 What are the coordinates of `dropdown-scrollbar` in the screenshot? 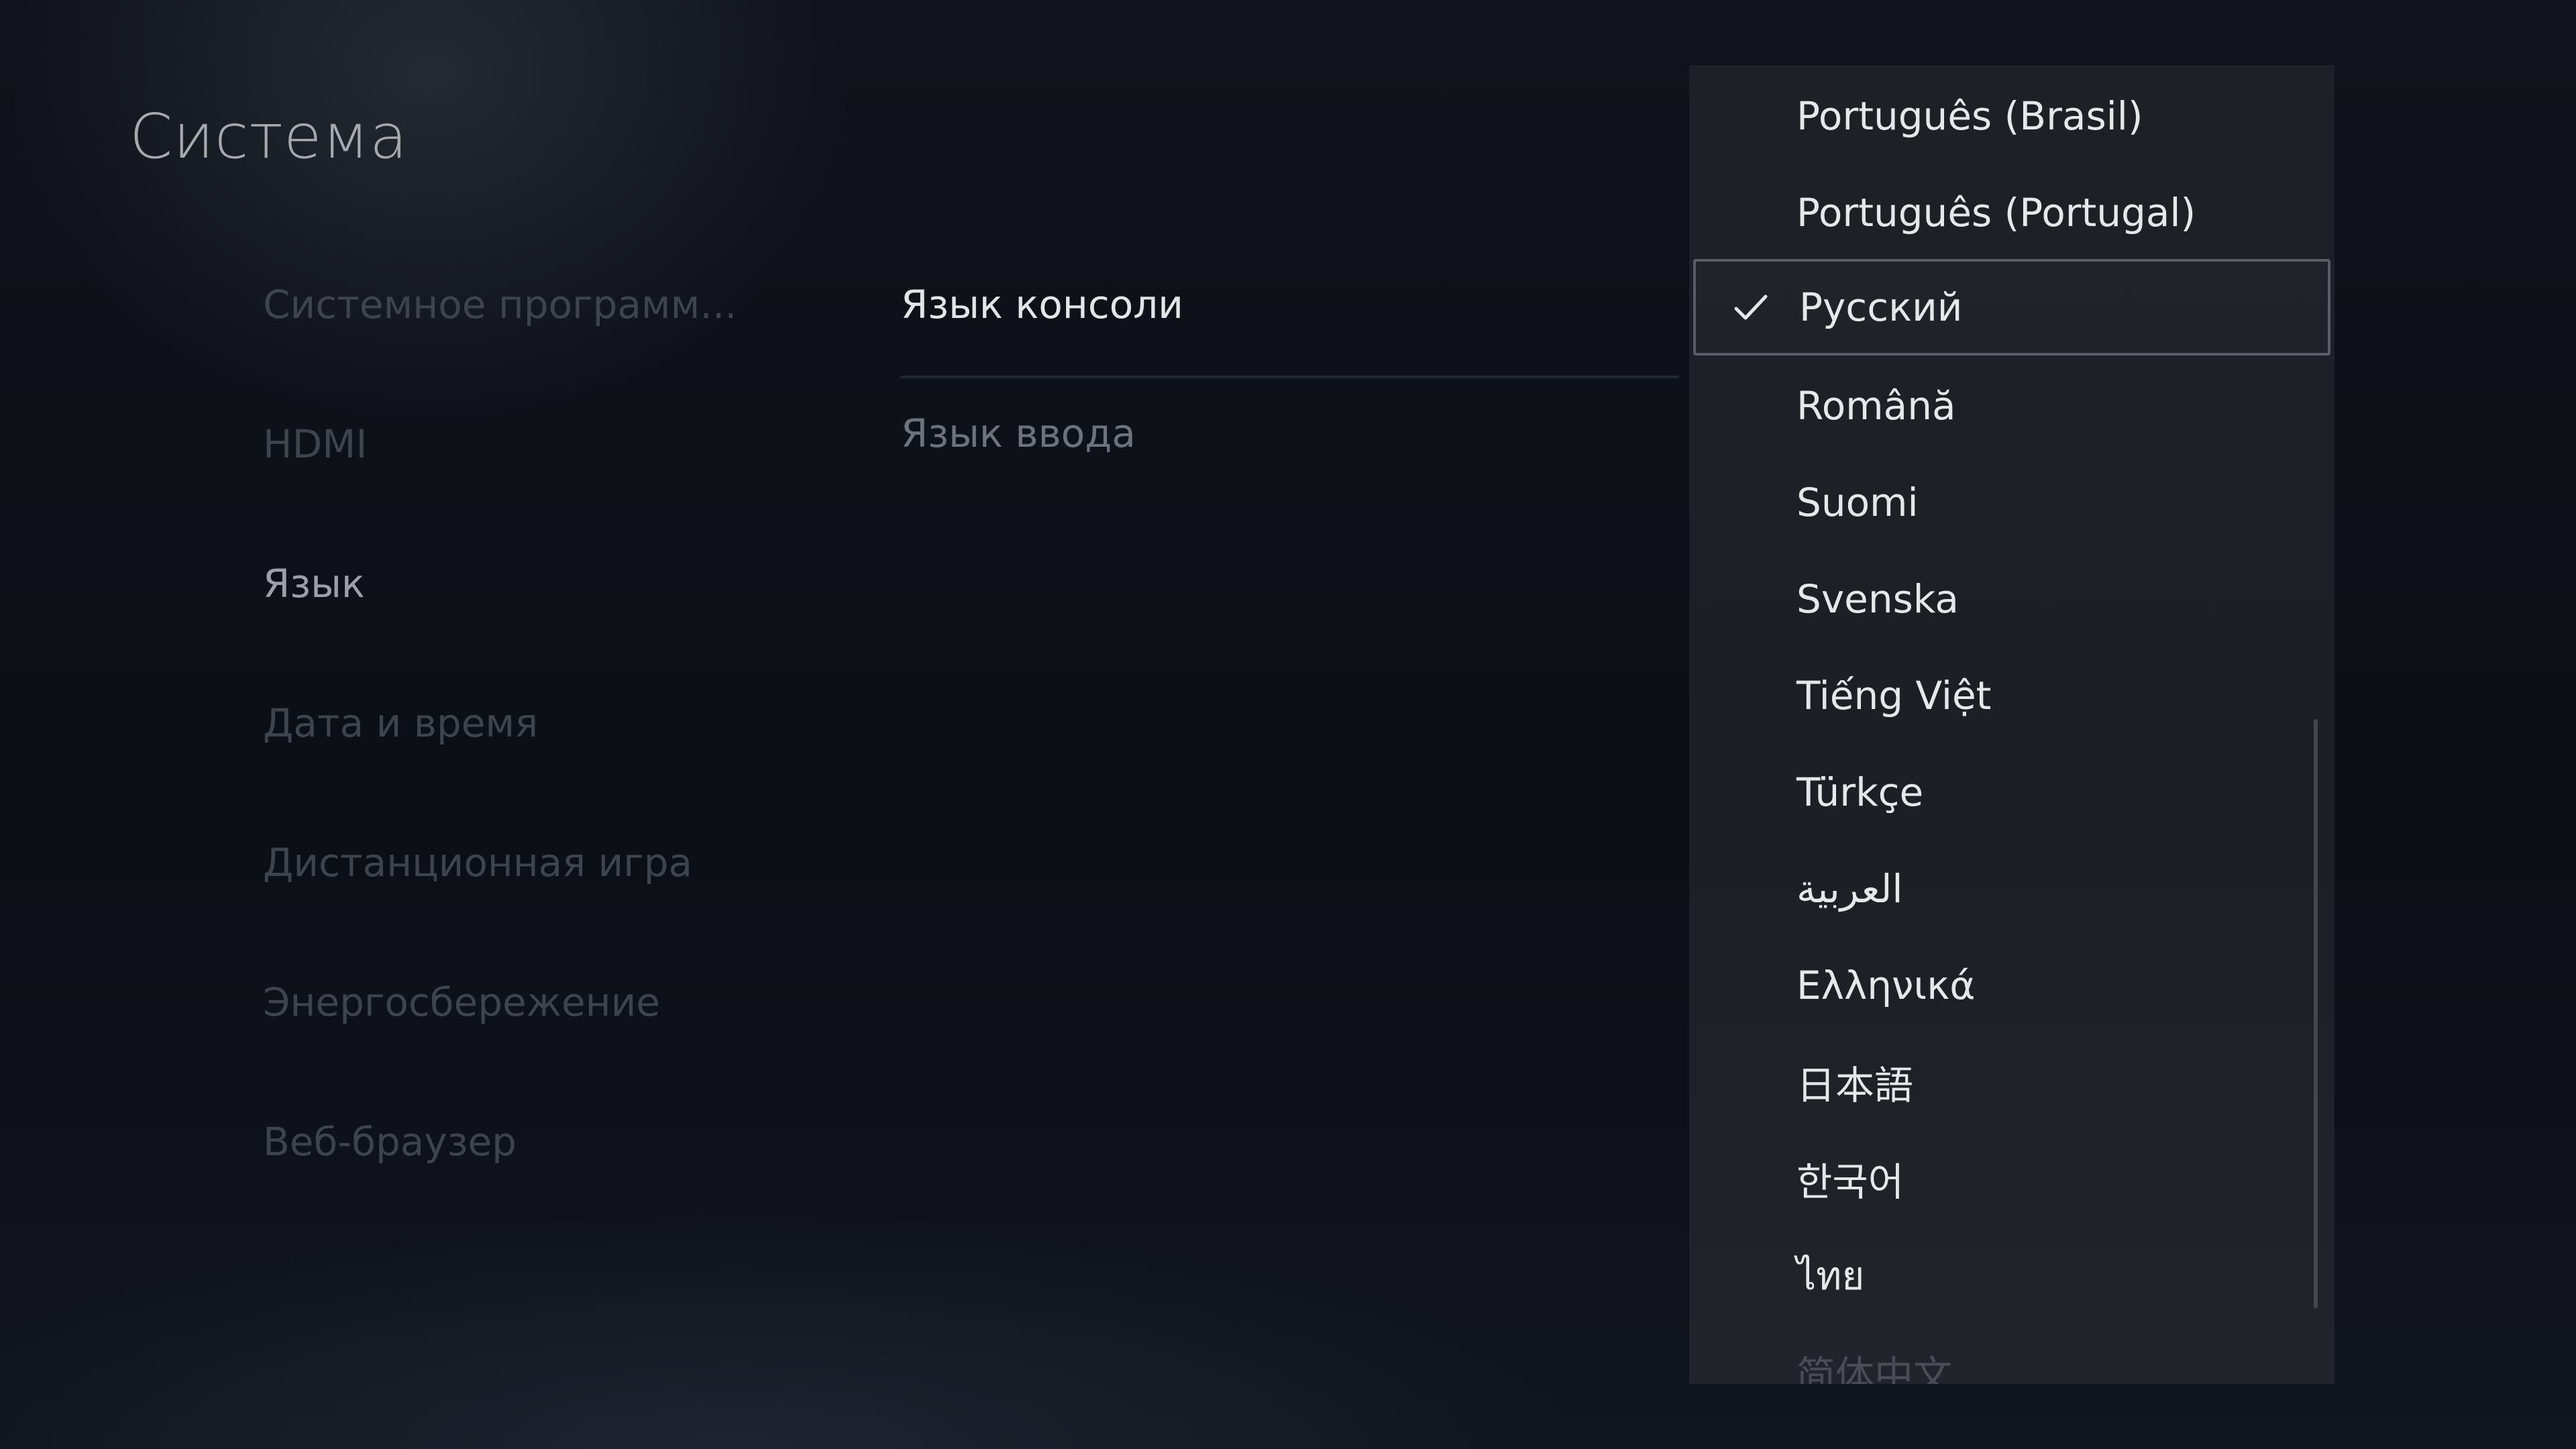 It's located at (2316, 1013).